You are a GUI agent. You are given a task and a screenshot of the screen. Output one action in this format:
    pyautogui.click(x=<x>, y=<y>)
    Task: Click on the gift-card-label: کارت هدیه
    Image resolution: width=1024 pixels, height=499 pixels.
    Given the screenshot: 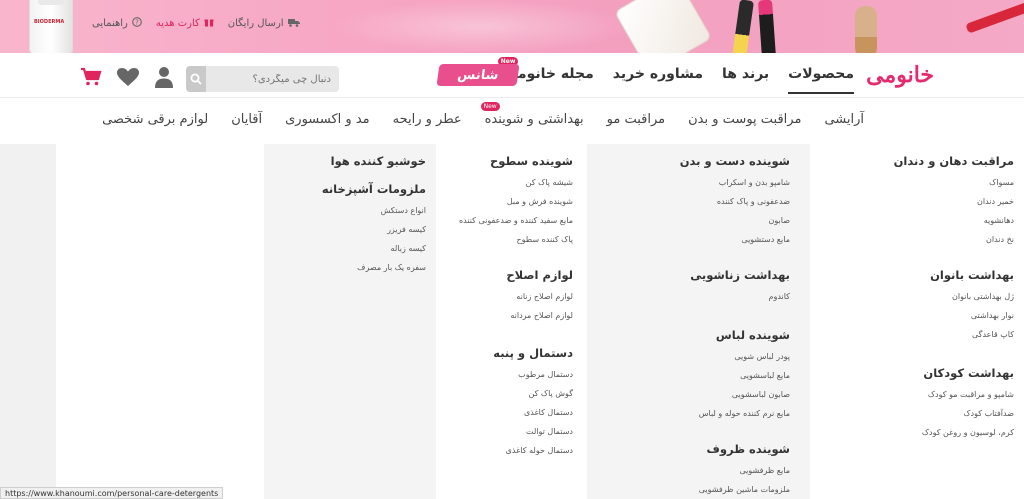 What is the action you would take?
    pyautogui.click(x=177, y=23)
    